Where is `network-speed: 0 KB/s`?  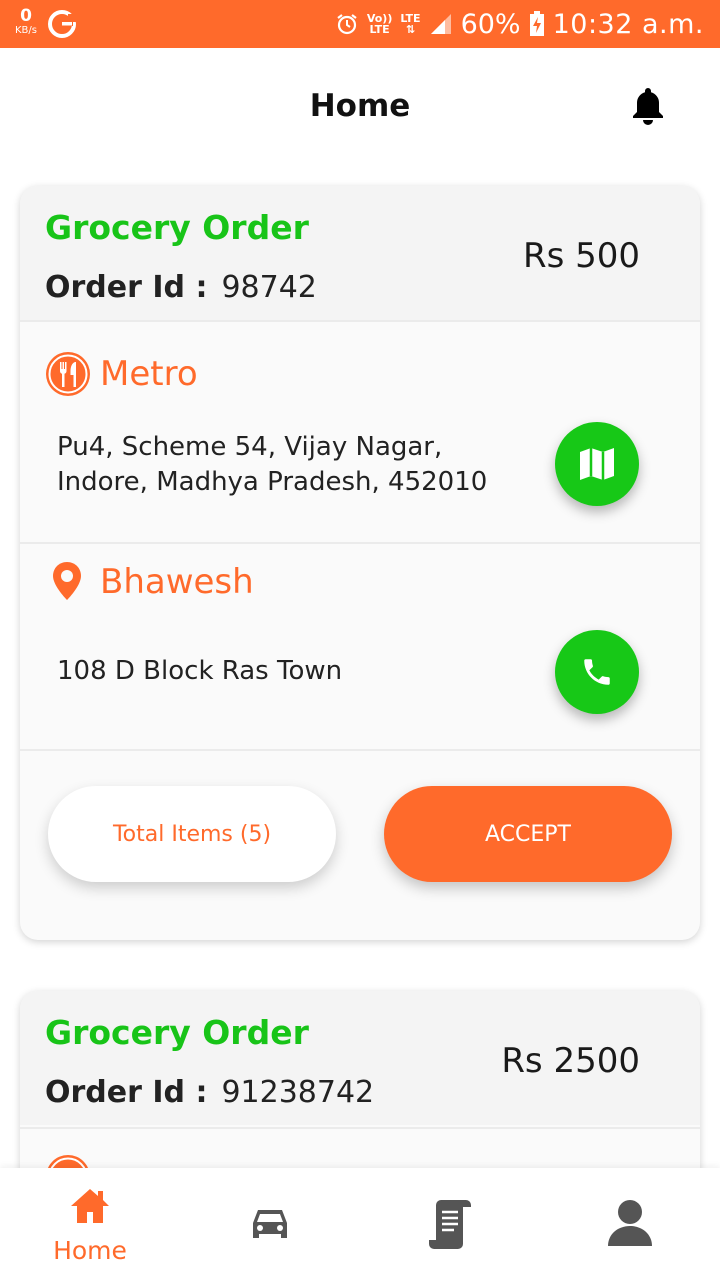
network-speed: 0 KB/s is located at coordinates (26, 22).